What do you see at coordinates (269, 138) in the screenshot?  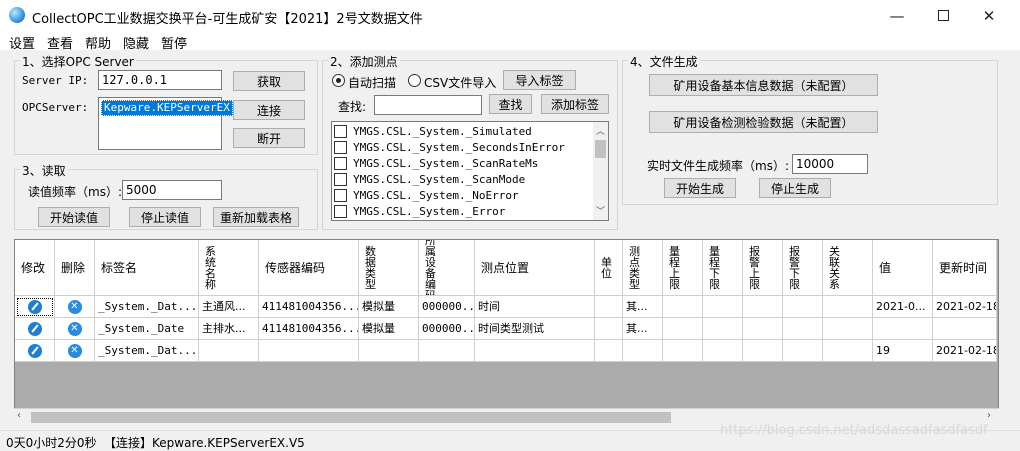 I see `disconnect-button: 断开` at bounding box center [269, 138].